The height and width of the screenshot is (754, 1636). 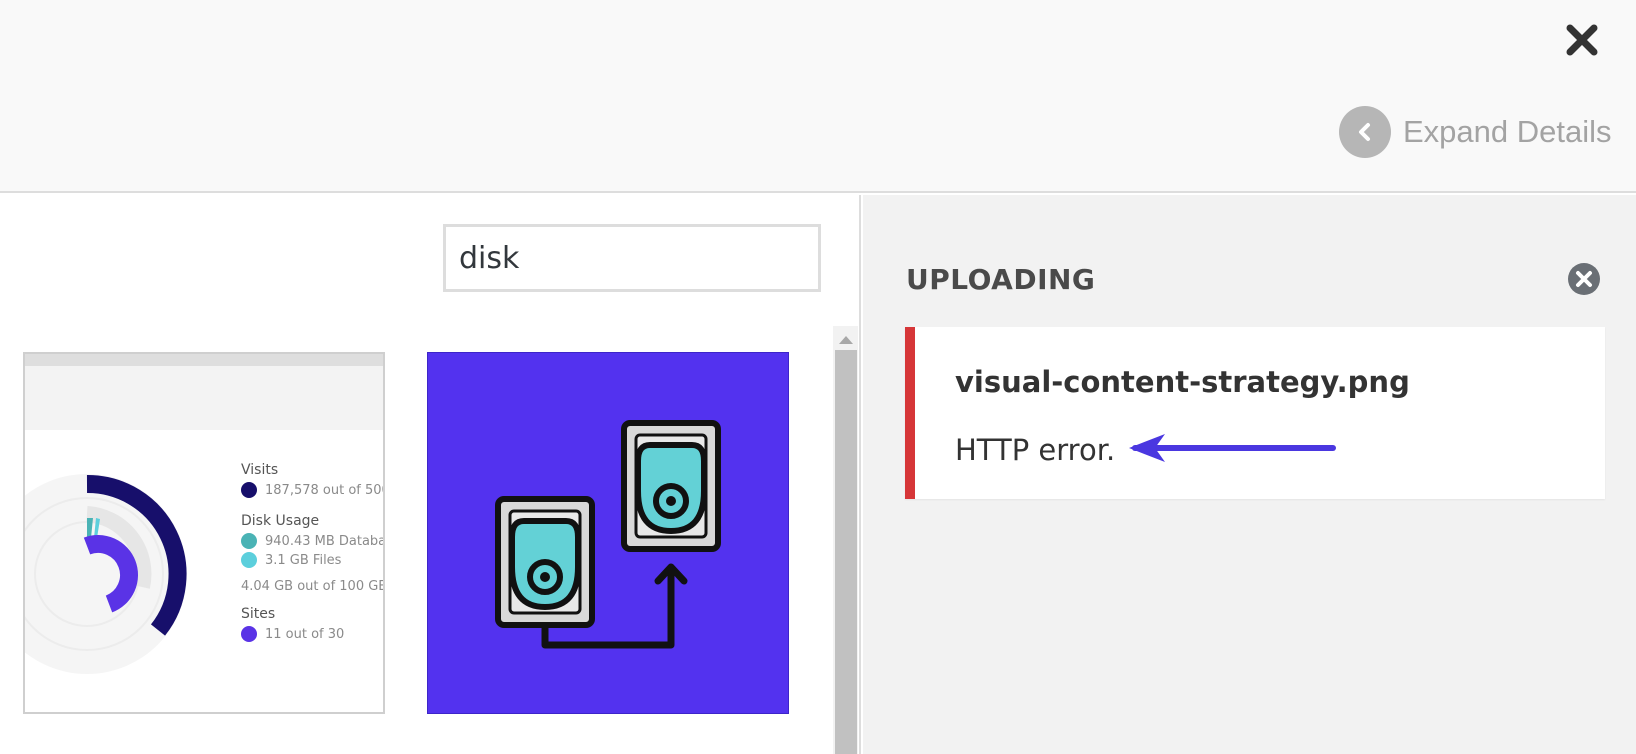 What do you see at coordinates (280, 521) in the screenshot?
I see `legend-disk-heading: Disk Usage` at bounding box center [280, 521].